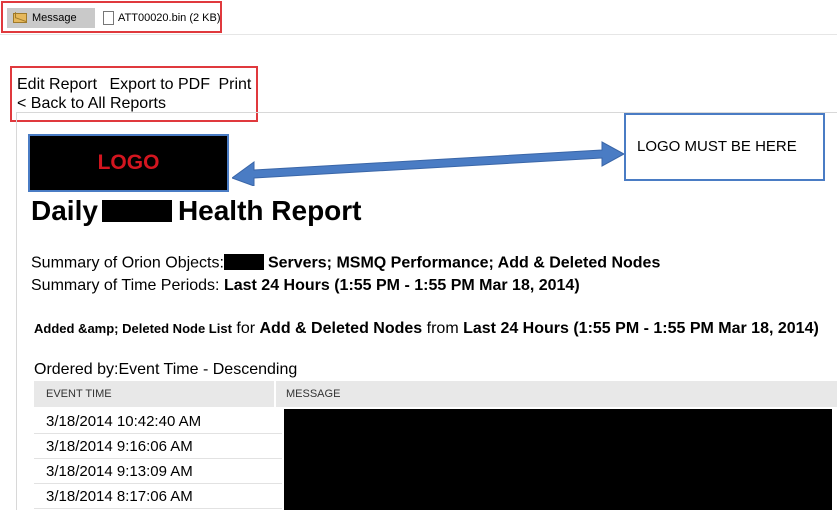 This screenshot has height=510, width=837. Describe the element at coordinates (160, 84) in the screenshot. I see `export-pdf-link: Export to PDF` at that location.